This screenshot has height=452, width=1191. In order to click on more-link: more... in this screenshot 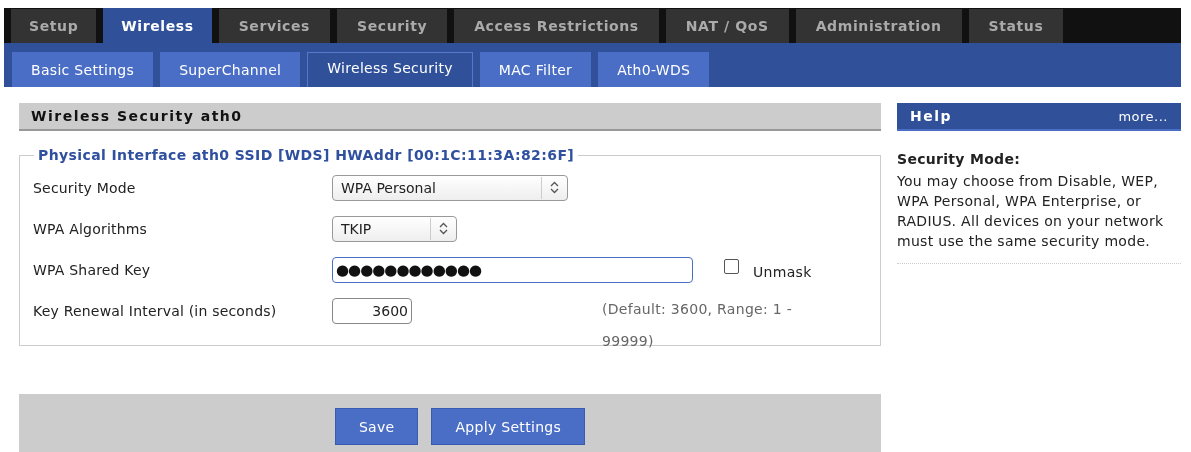, I will do `click(1143, 116)`.